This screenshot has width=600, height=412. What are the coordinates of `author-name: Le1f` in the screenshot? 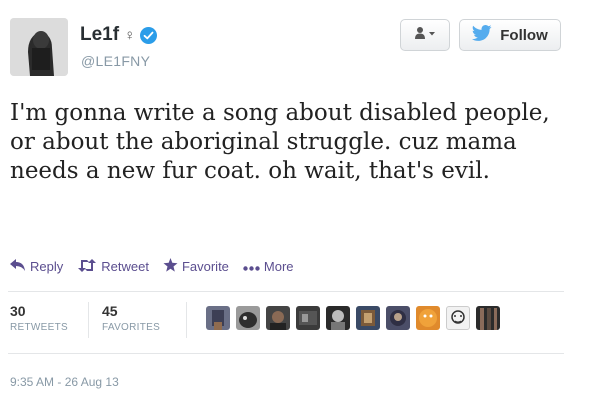 It's located at (99, 35).